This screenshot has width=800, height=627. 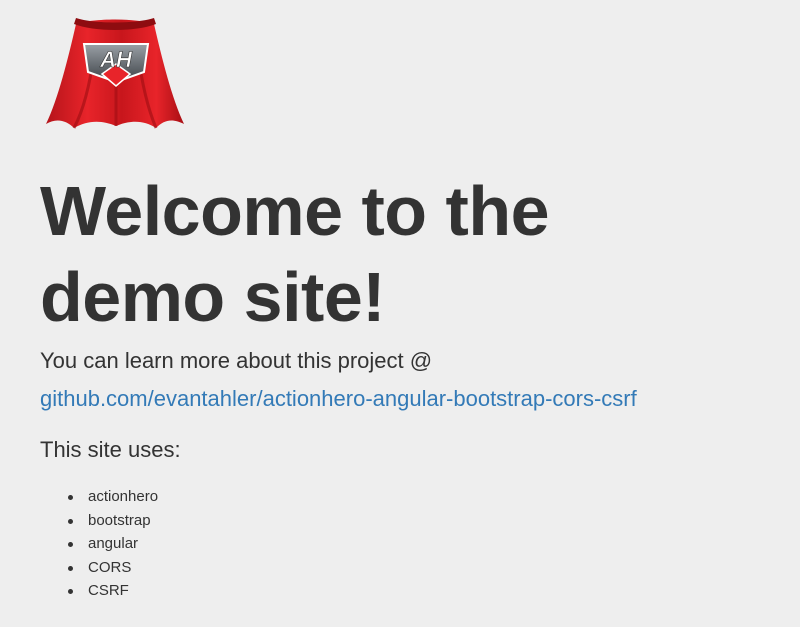 I want to click on uses-heading: This site uses:, so click(x=110, y=449).